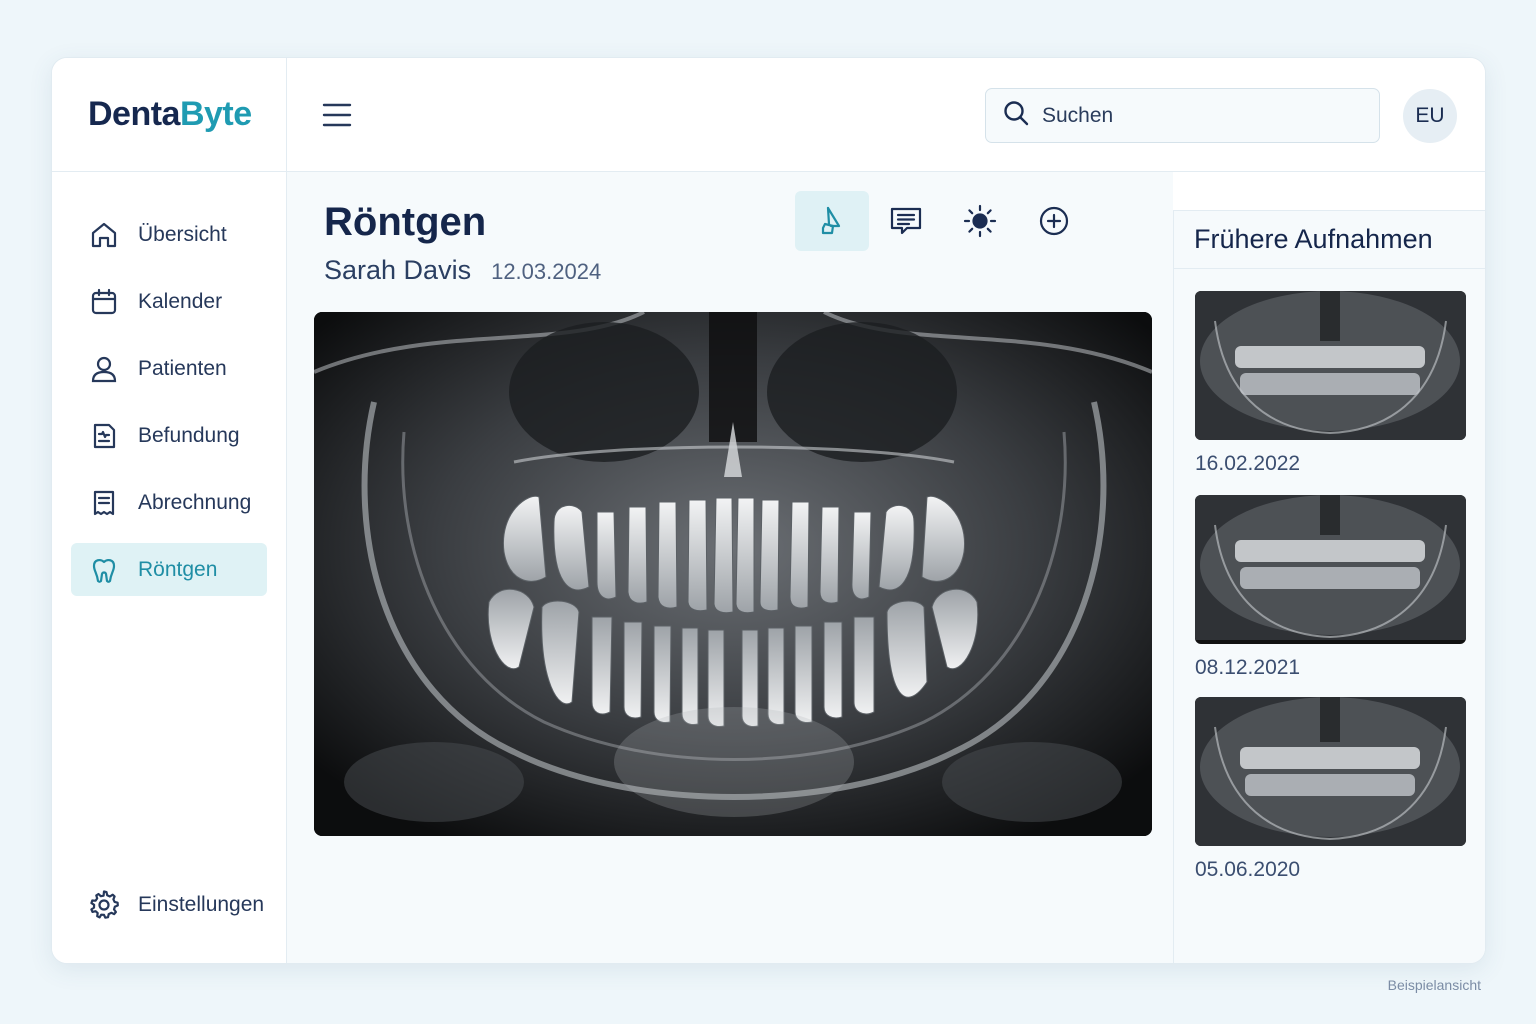 The width and height of the screenshot is (1536, 1024). I want to click on zoom-in-tool-button, so click(1054, 221).